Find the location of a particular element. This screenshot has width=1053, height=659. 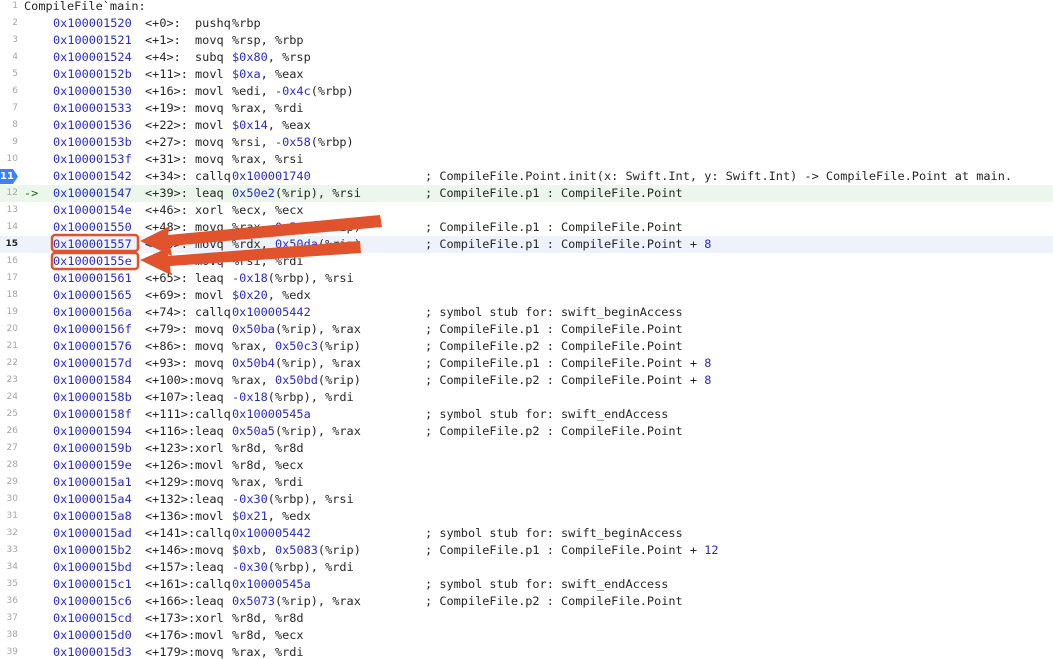

code-line: 17 0x100001561 <+65>: leaq -0x18(%rbp), %rsi is located at coordinates (526, 278).